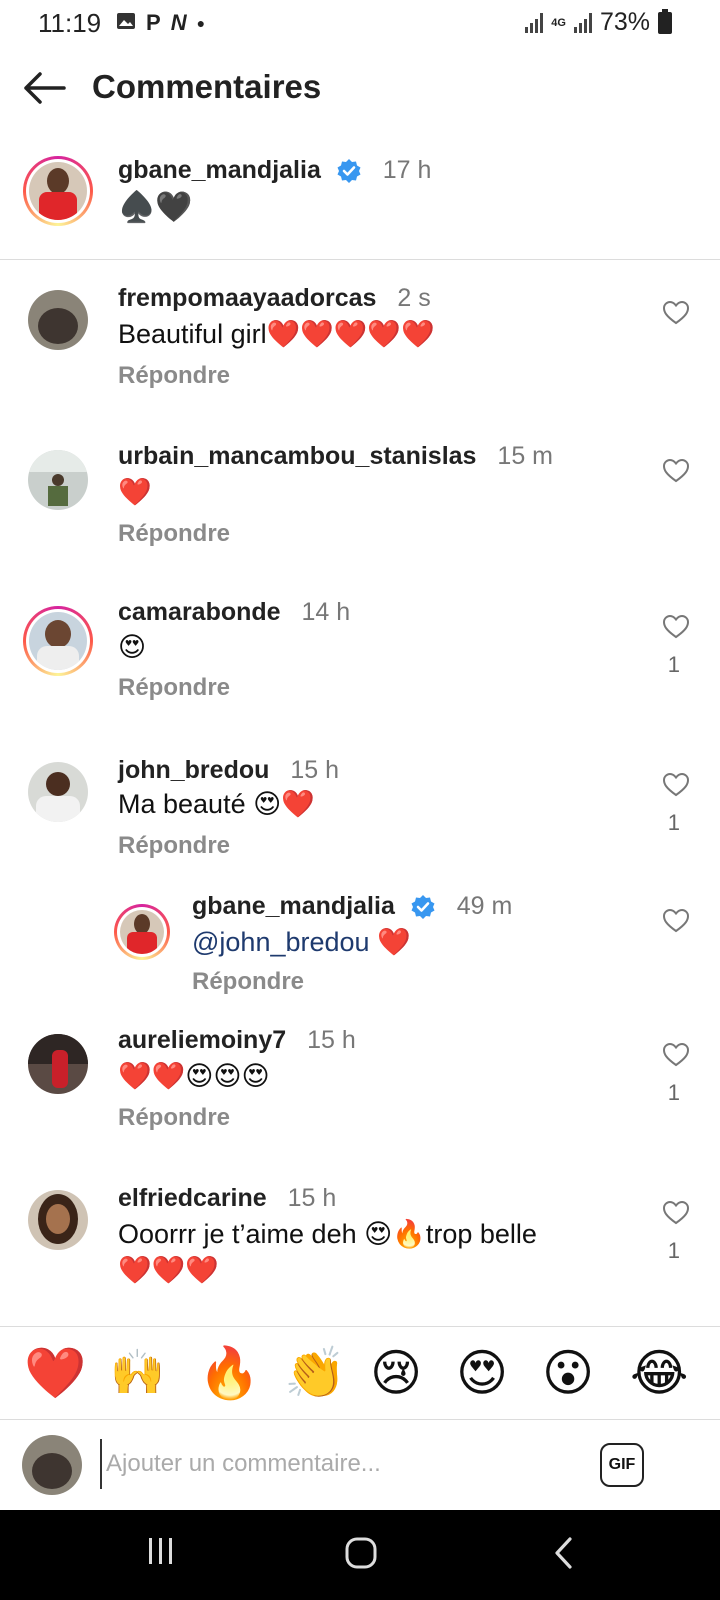 Image resolution: width=720 pixels, height=1600 pixels. I want to click on status-time: 11:19, so click(70, 23).